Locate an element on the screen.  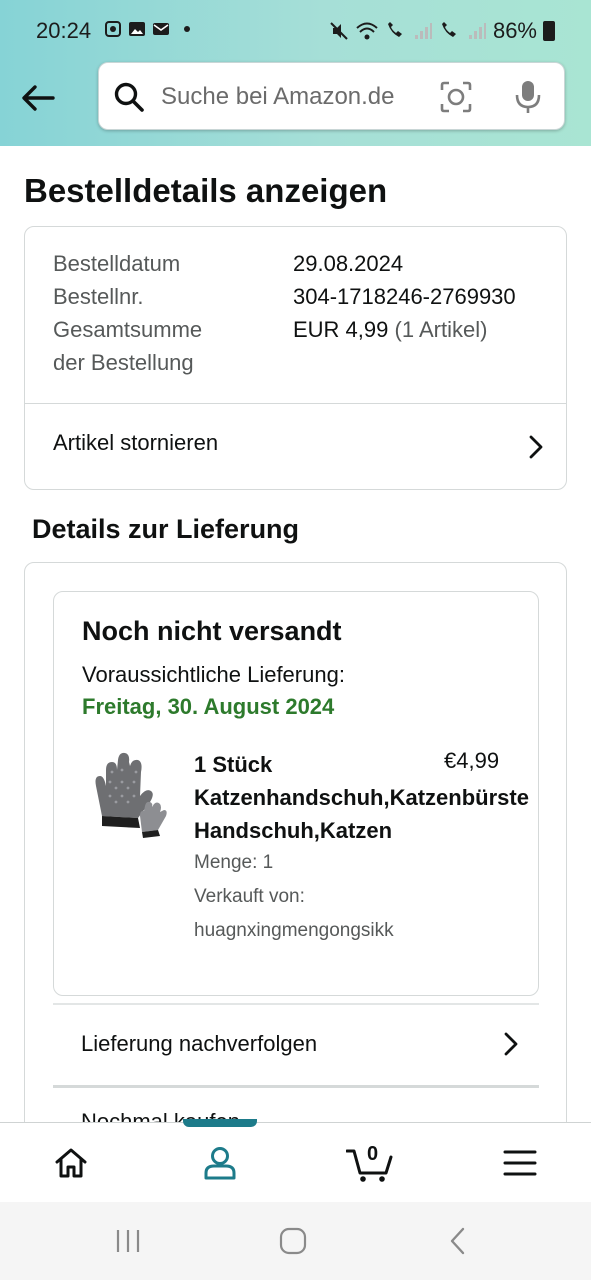
cart-count: 0 is located at coordinates (373, 1154).